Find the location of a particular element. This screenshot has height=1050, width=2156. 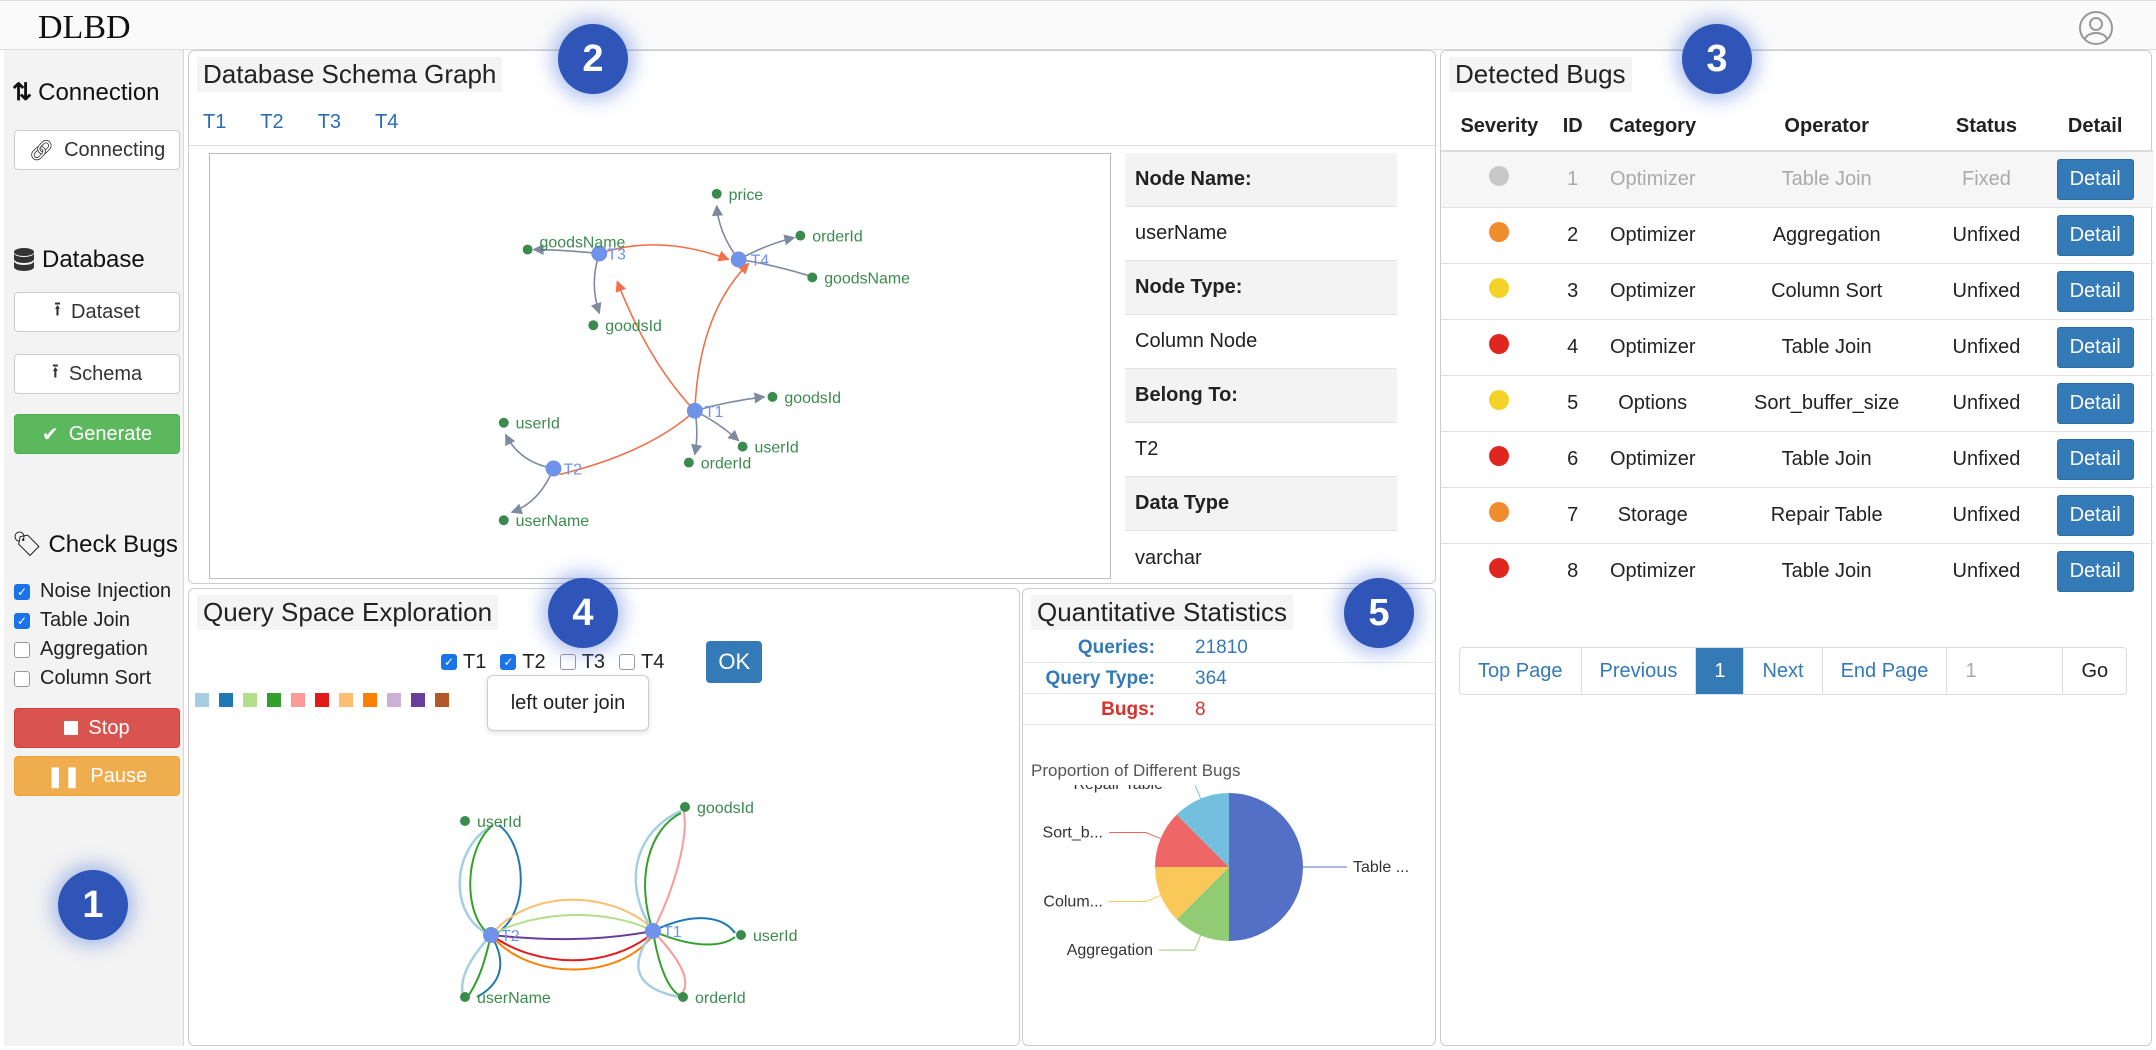

table-node-t1: T1 is located at coordinates (705, 411).